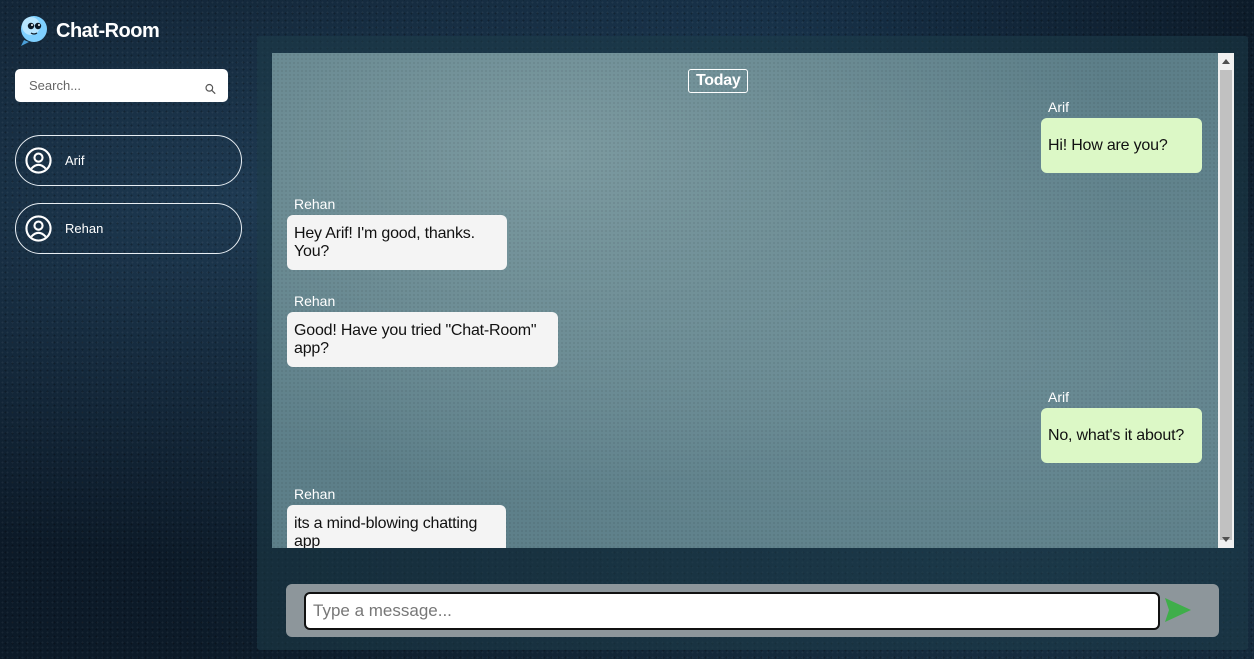  Describe the element at coordinates (108, 30) in the screenshot. I see `app-title: Chat-Room` at that location.